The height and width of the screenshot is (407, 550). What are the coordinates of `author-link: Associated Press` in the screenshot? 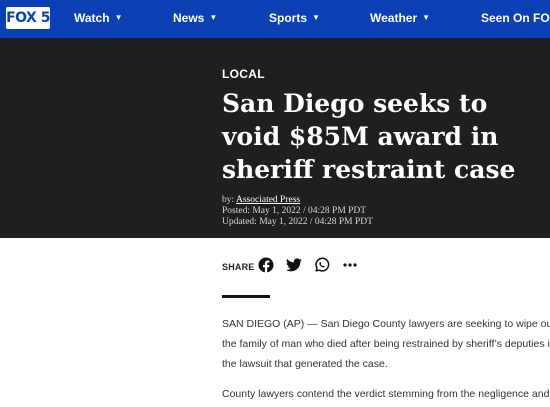 It's located at (268, 200).